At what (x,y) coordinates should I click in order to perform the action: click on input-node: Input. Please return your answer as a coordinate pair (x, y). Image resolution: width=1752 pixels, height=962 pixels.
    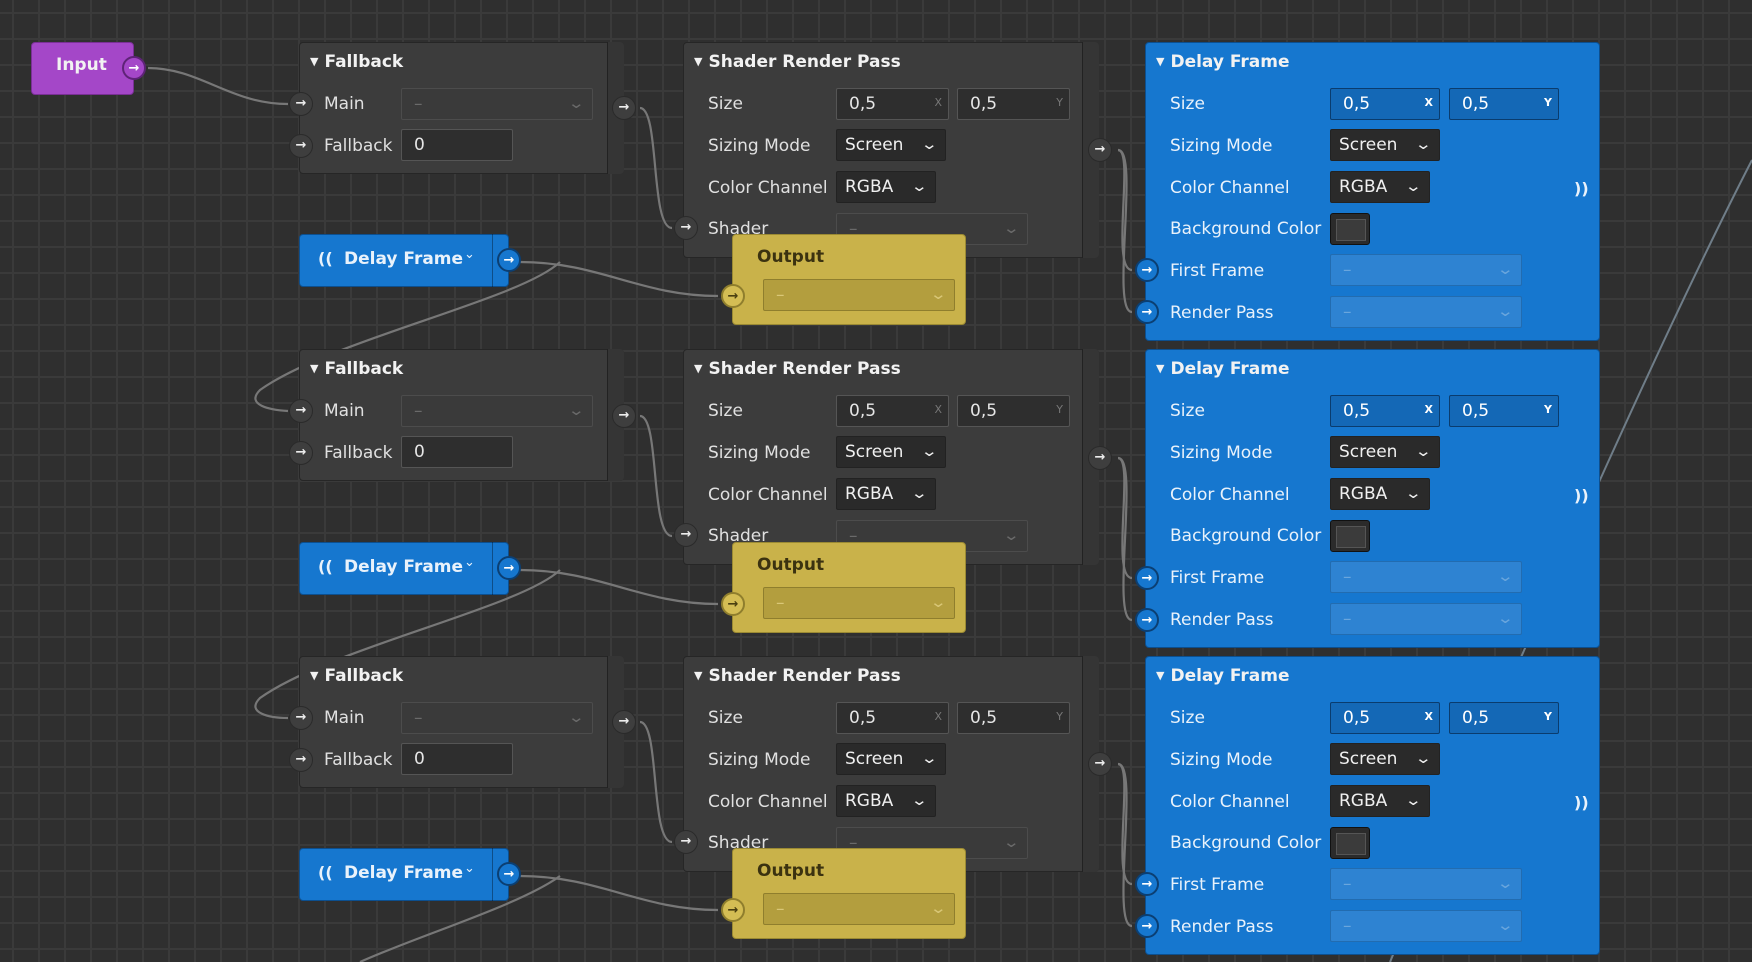
    Looking at the image, I should click on (82, 68).